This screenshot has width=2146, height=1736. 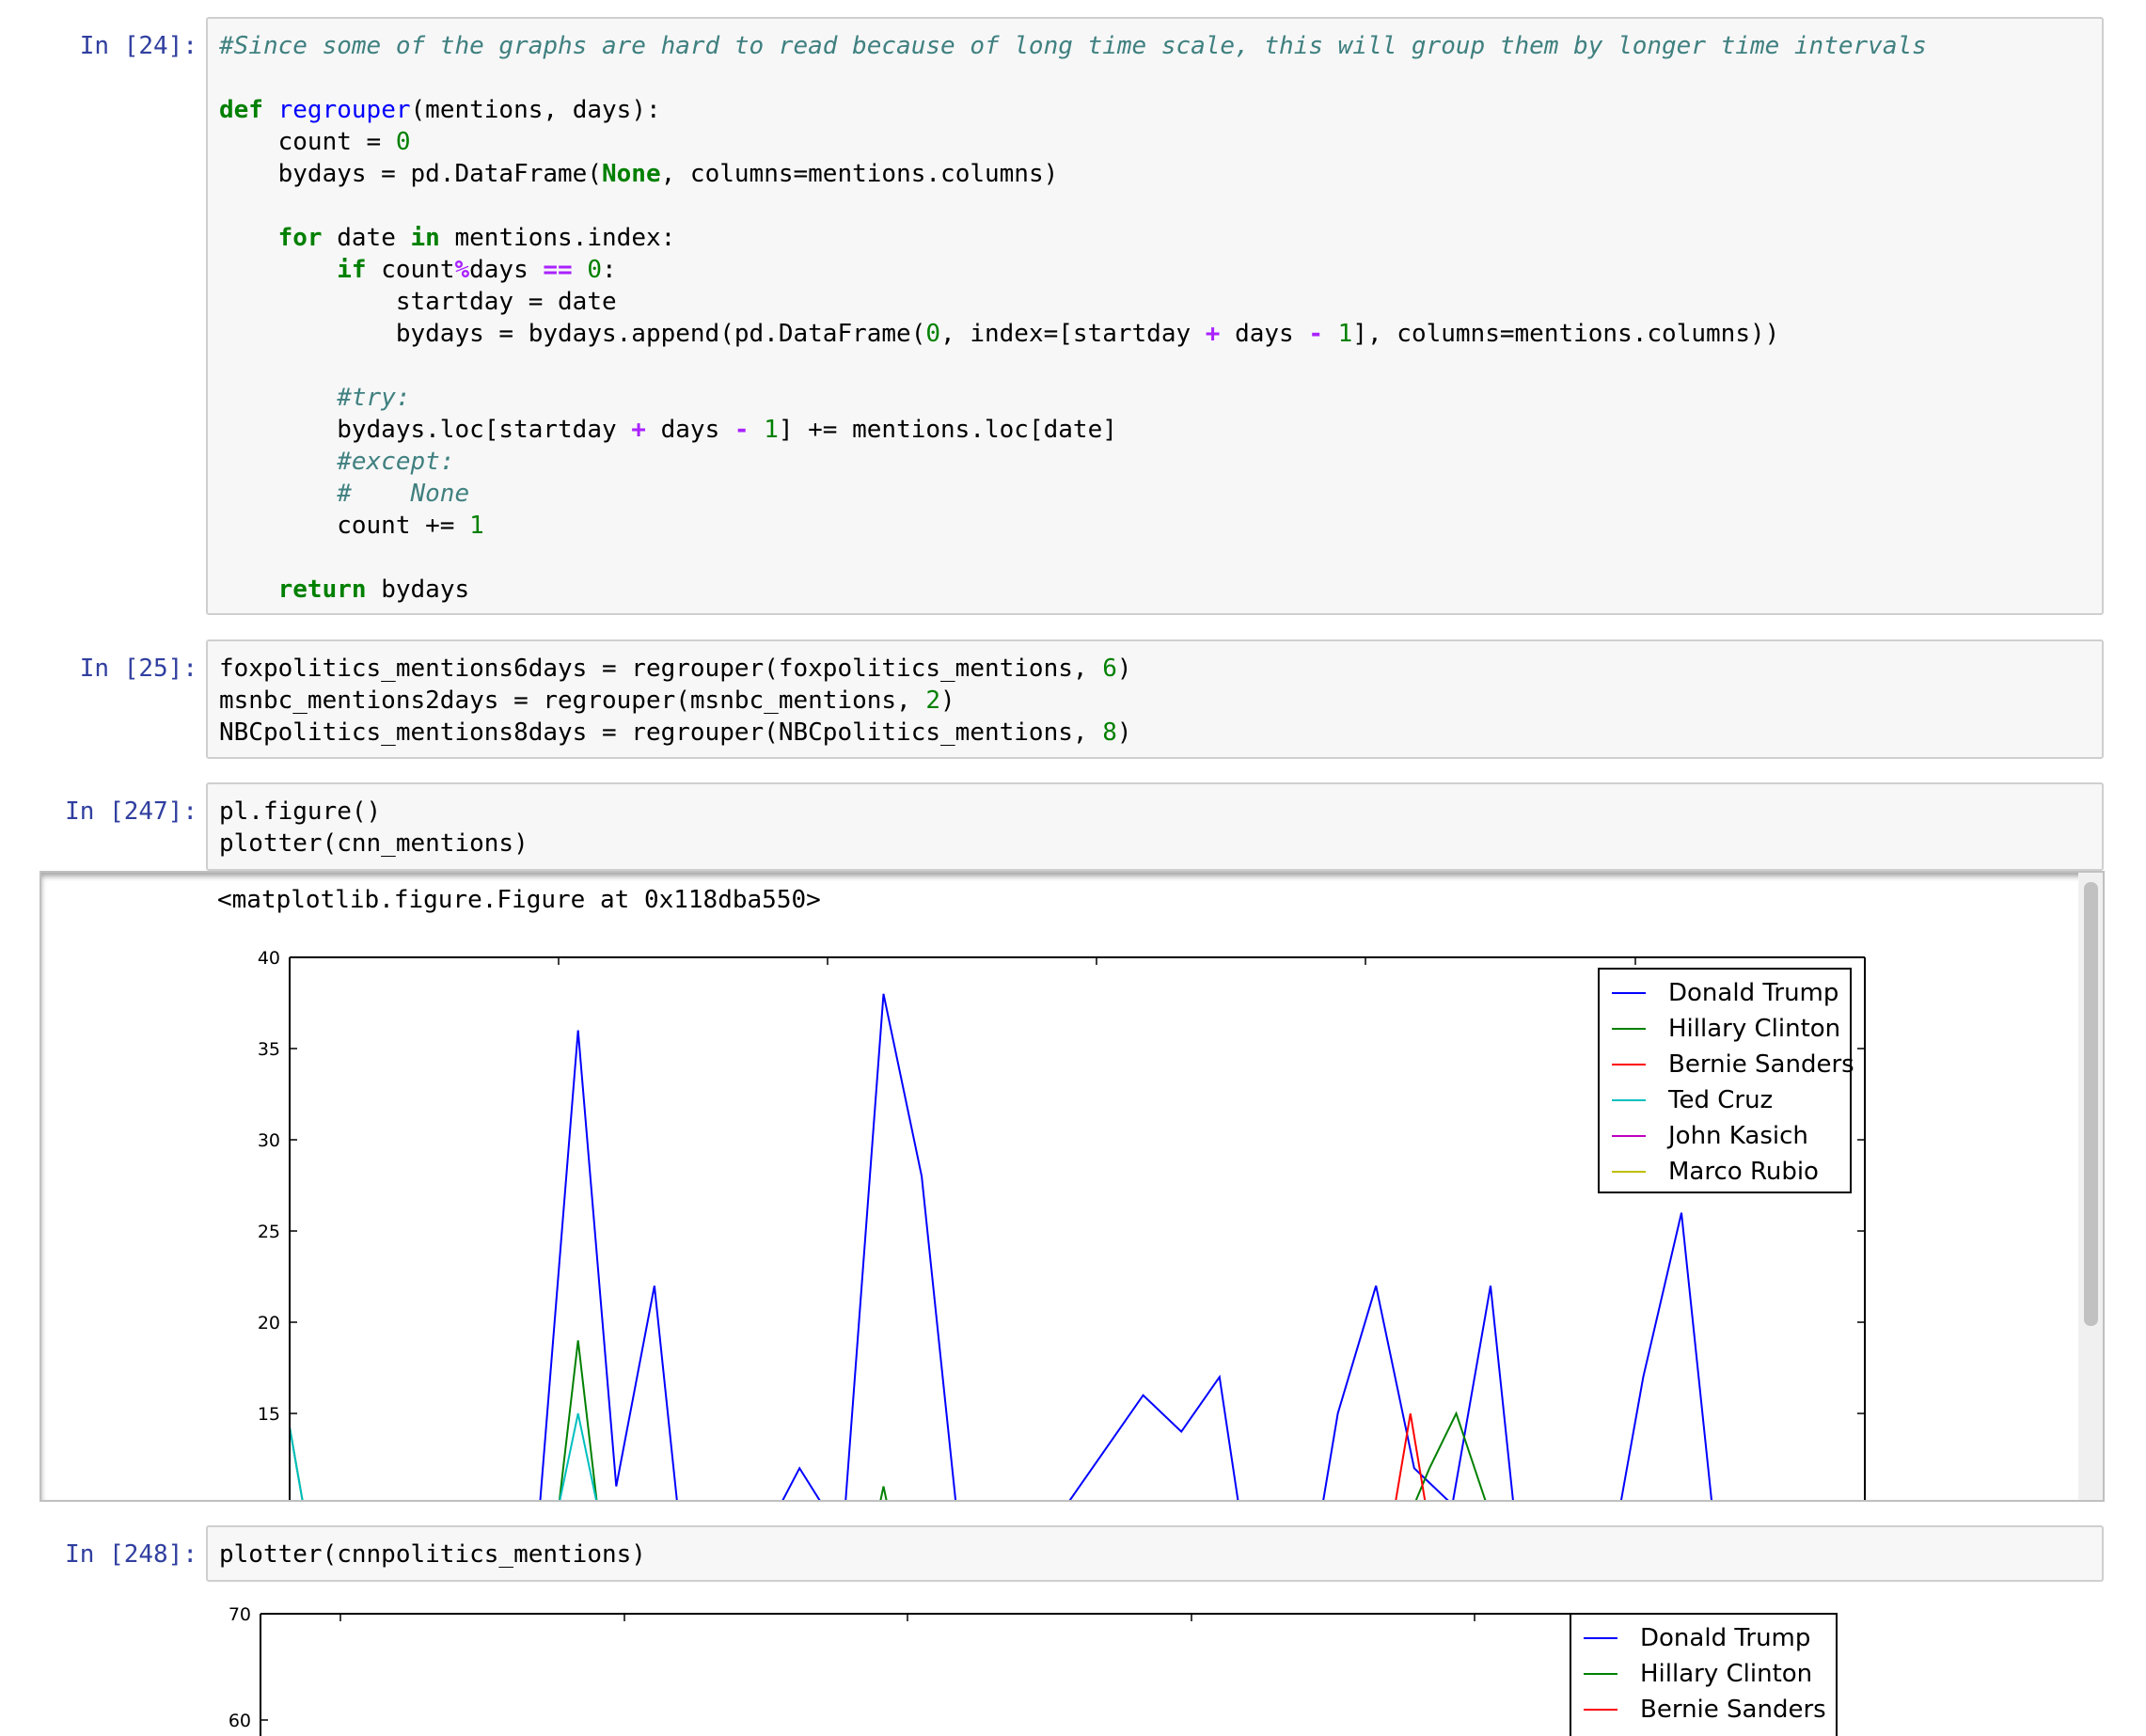 What do you see at coordinates (269, 1232) in the screenshot?
I see `y-tick-label: 25` at bounding box center [269, 1232].